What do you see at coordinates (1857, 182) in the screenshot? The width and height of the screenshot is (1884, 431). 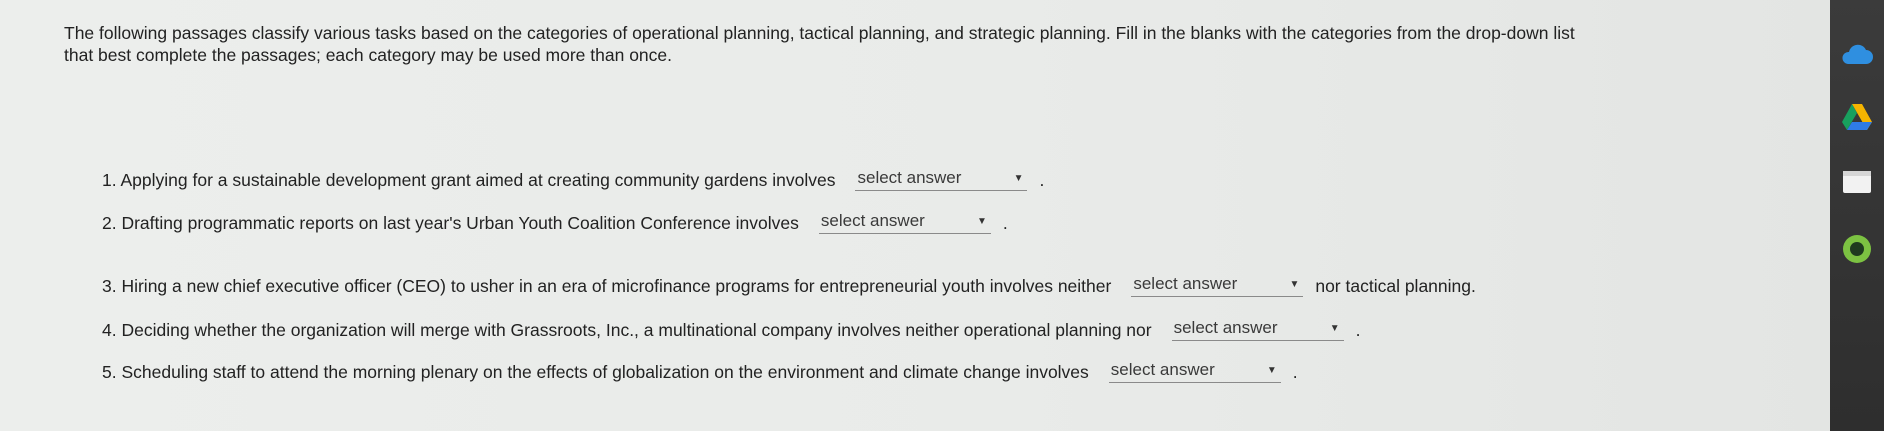 I see `notes-icon` at bounding box center [1857, 182].